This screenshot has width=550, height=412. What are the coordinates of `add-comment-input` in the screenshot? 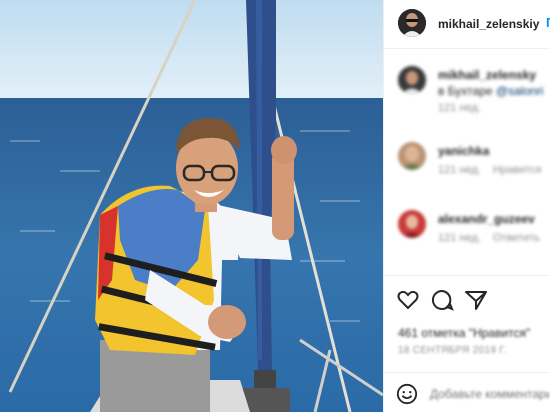 It's located at (490, 394).